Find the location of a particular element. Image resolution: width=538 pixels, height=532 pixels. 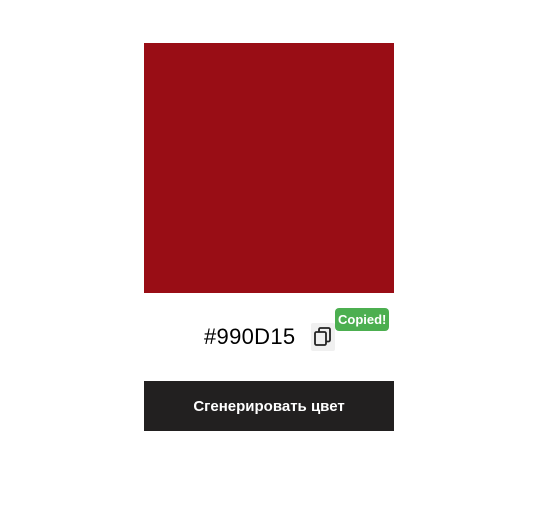

copied-tooltip: Copied! is located at coordinates (362, 319).